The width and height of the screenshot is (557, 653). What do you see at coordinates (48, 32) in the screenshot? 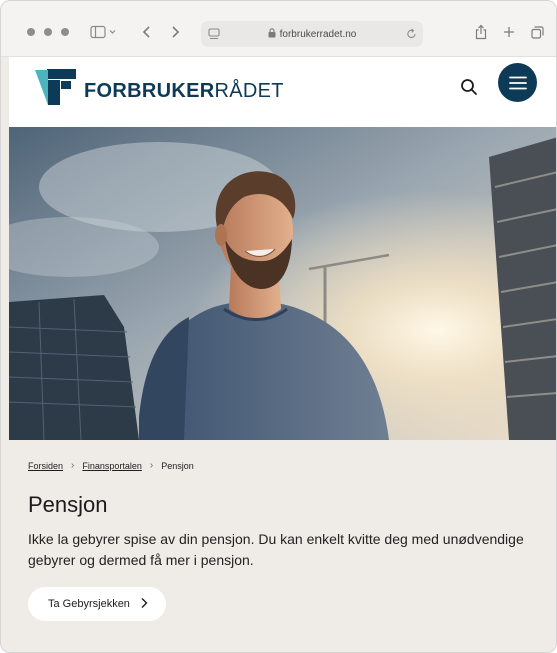
I see `minimize-window-dot` at bounding box center [48, 32].